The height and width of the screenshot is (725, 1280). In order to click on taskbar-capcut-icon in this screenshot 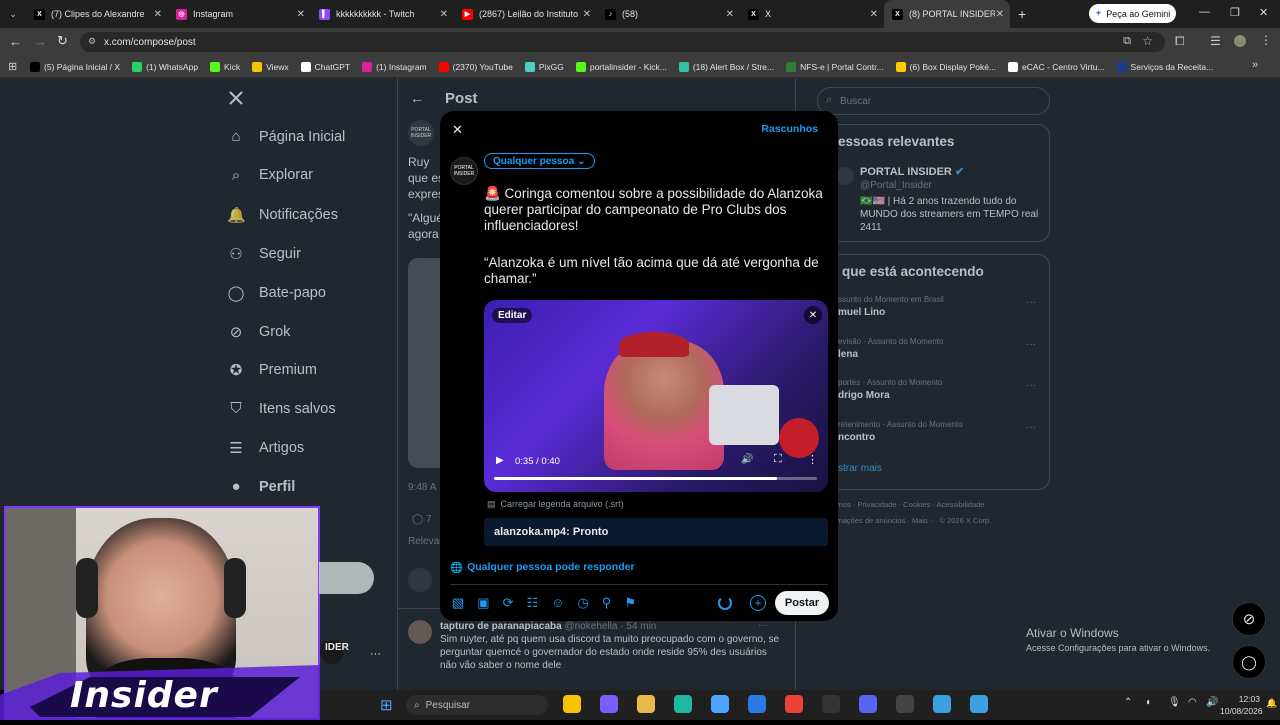, I will do `click(831, 704)`.